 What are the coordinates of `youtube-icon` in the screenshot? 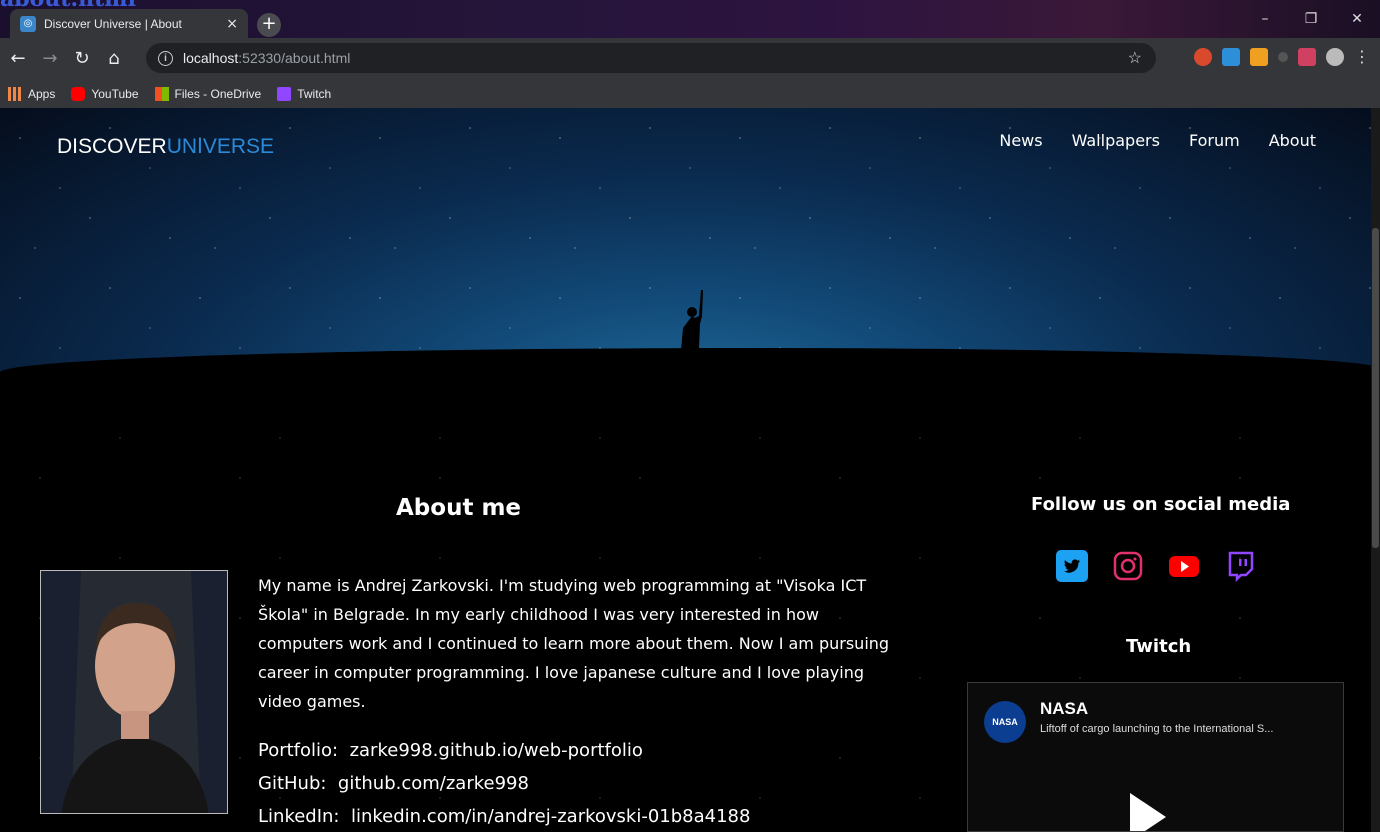 It's located at (1184, 566).